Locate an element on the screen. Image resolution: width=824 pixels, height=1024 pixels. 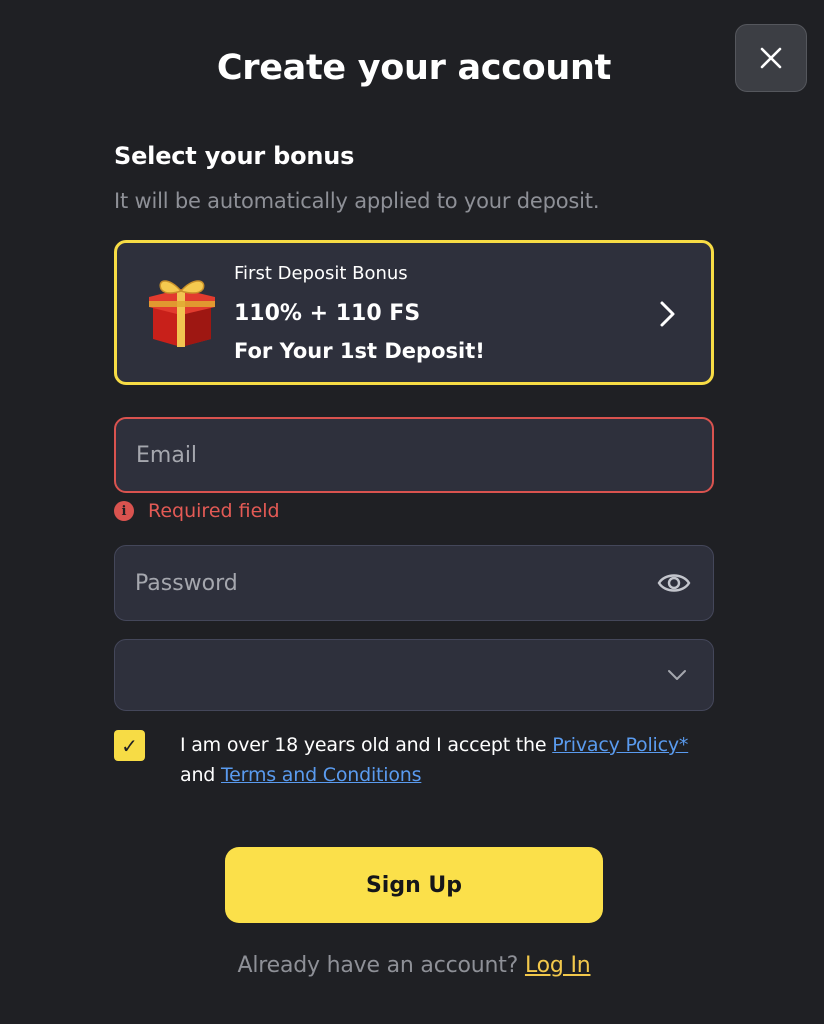
error-icon: i is located at coordinates (124, 511).